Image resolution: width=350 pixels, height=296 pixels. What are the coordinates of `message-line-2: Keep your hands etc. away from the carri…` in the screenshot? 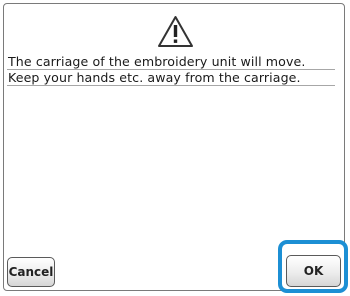 It's located at (154, 77).